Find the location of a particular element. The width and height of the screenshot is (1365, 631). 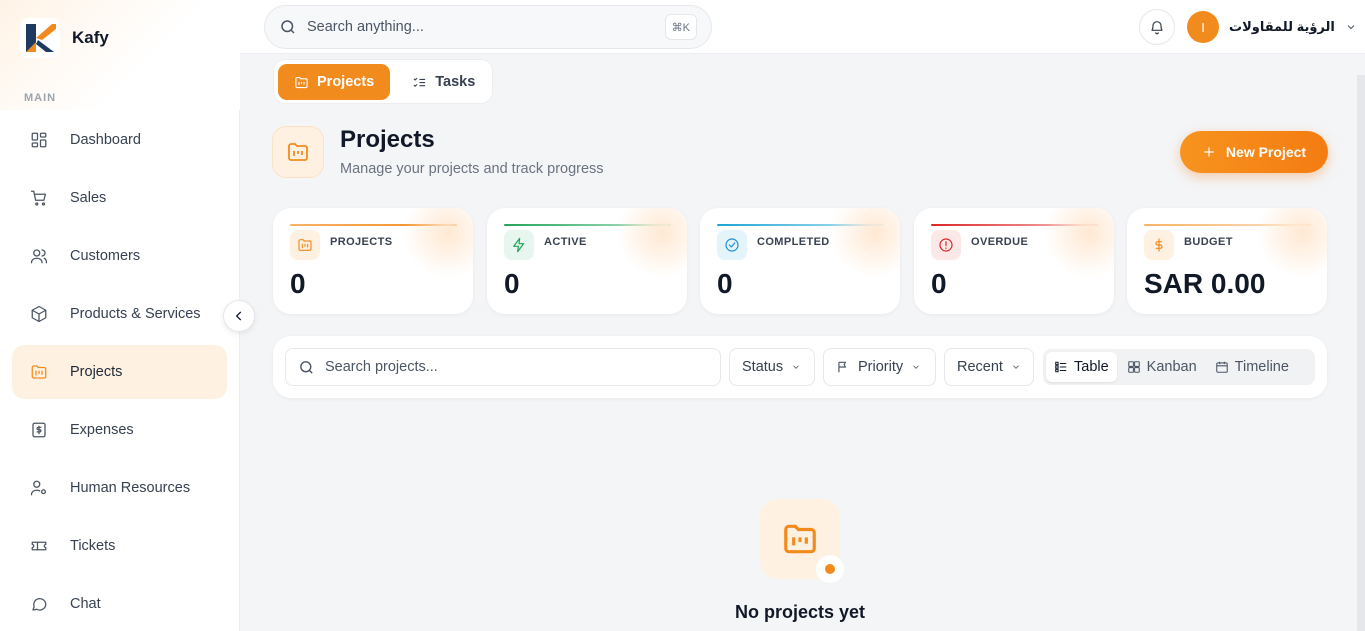

stat-label: COMPLETED is located at coordinates (793, 242).